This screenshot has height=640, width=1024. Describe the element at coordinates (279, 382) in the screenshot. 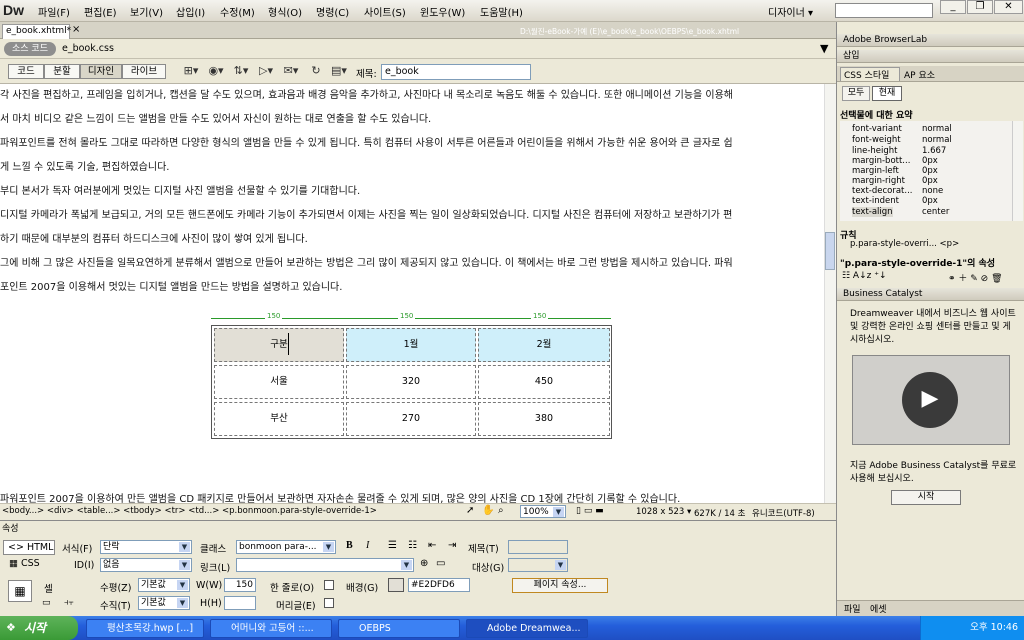

I see `table-cell: 서울` at that location.